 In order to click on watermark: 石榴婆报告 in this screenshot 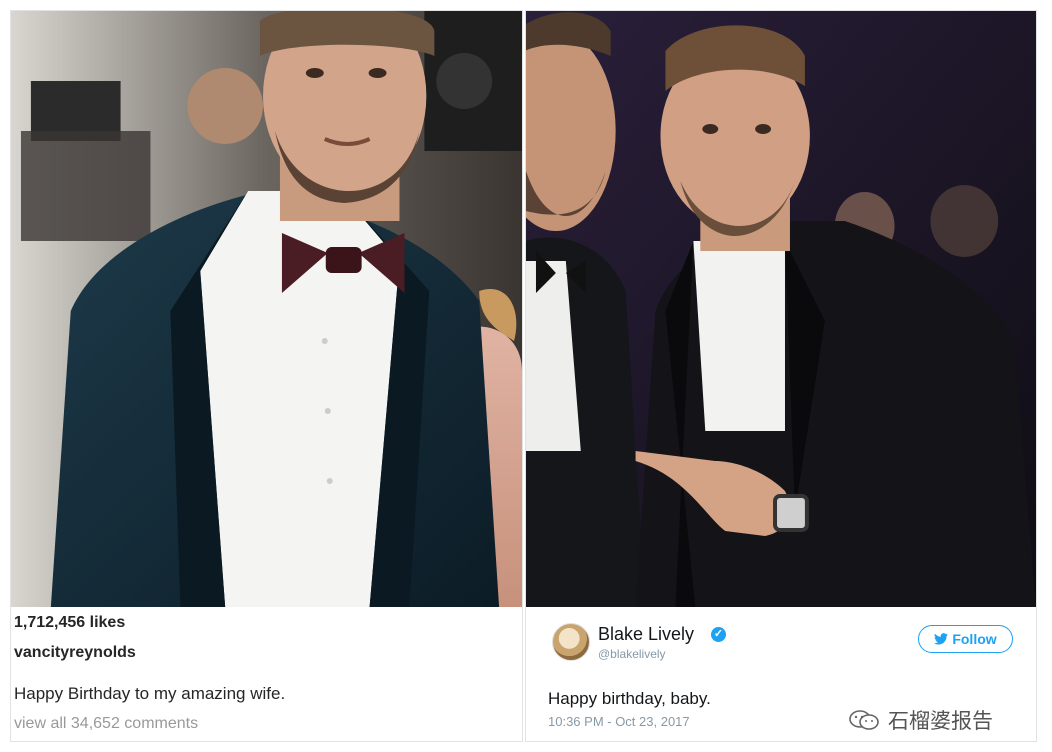, I will do `click(920, 720)`.